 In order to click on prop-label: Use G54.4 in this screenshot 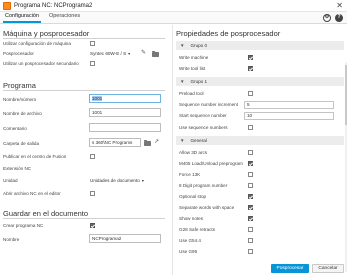, I will do `click(190, 240)`.